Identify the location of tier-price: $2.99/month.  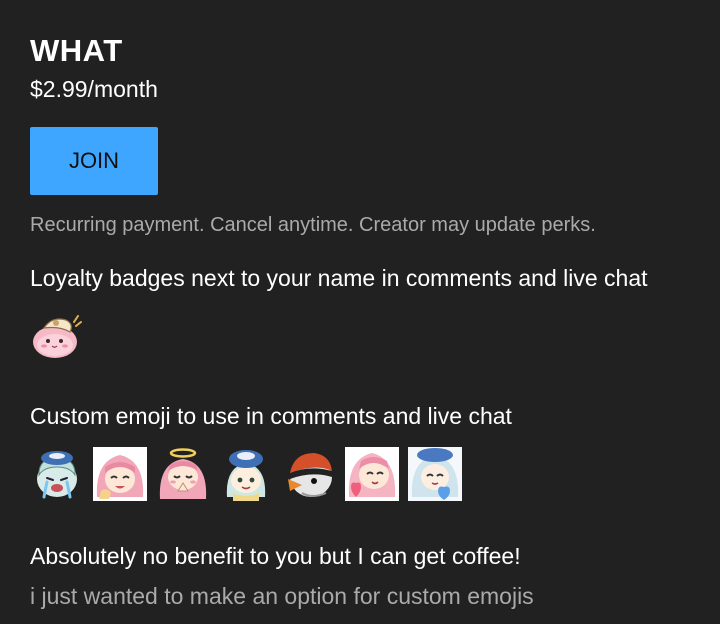
(94, 89).